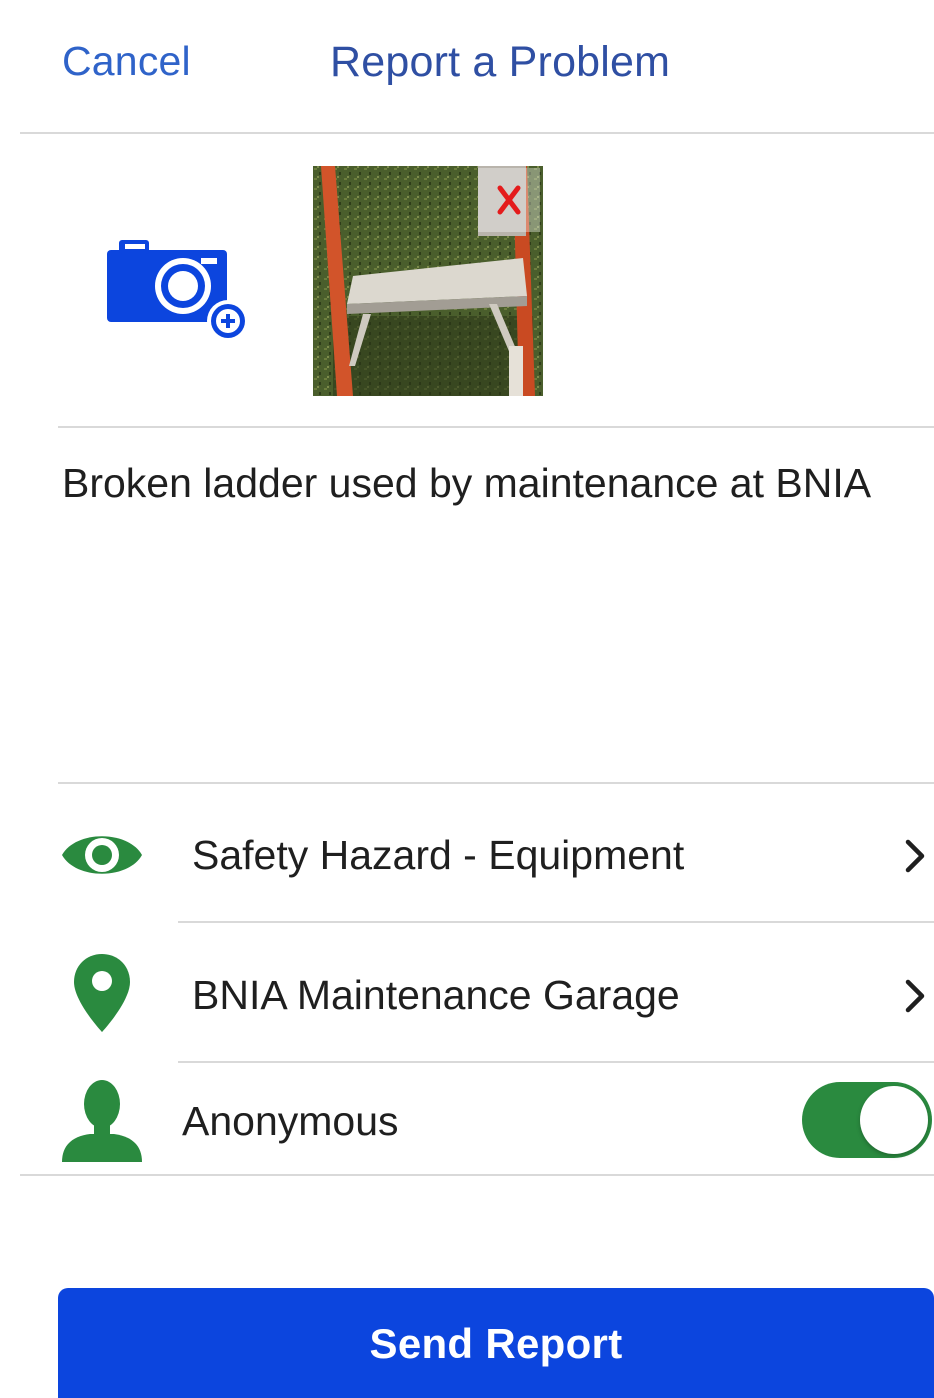 This screenshot has width=934, height=1398. I want to click on page-title: Report a Problem, so click(500, 62).